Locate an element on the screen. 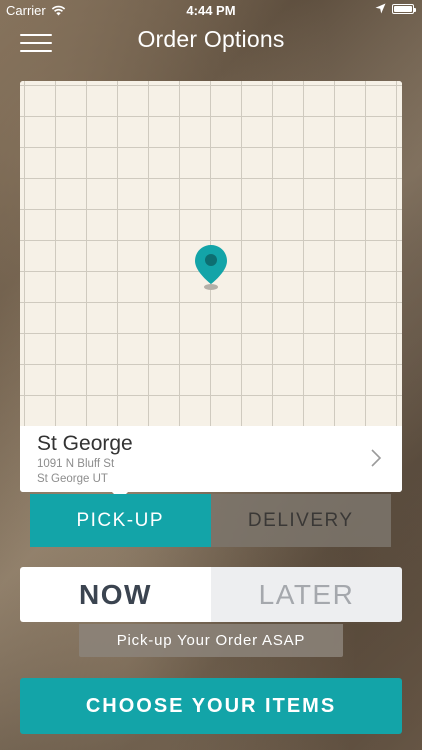  status-right is located at coordinates (395, 8).